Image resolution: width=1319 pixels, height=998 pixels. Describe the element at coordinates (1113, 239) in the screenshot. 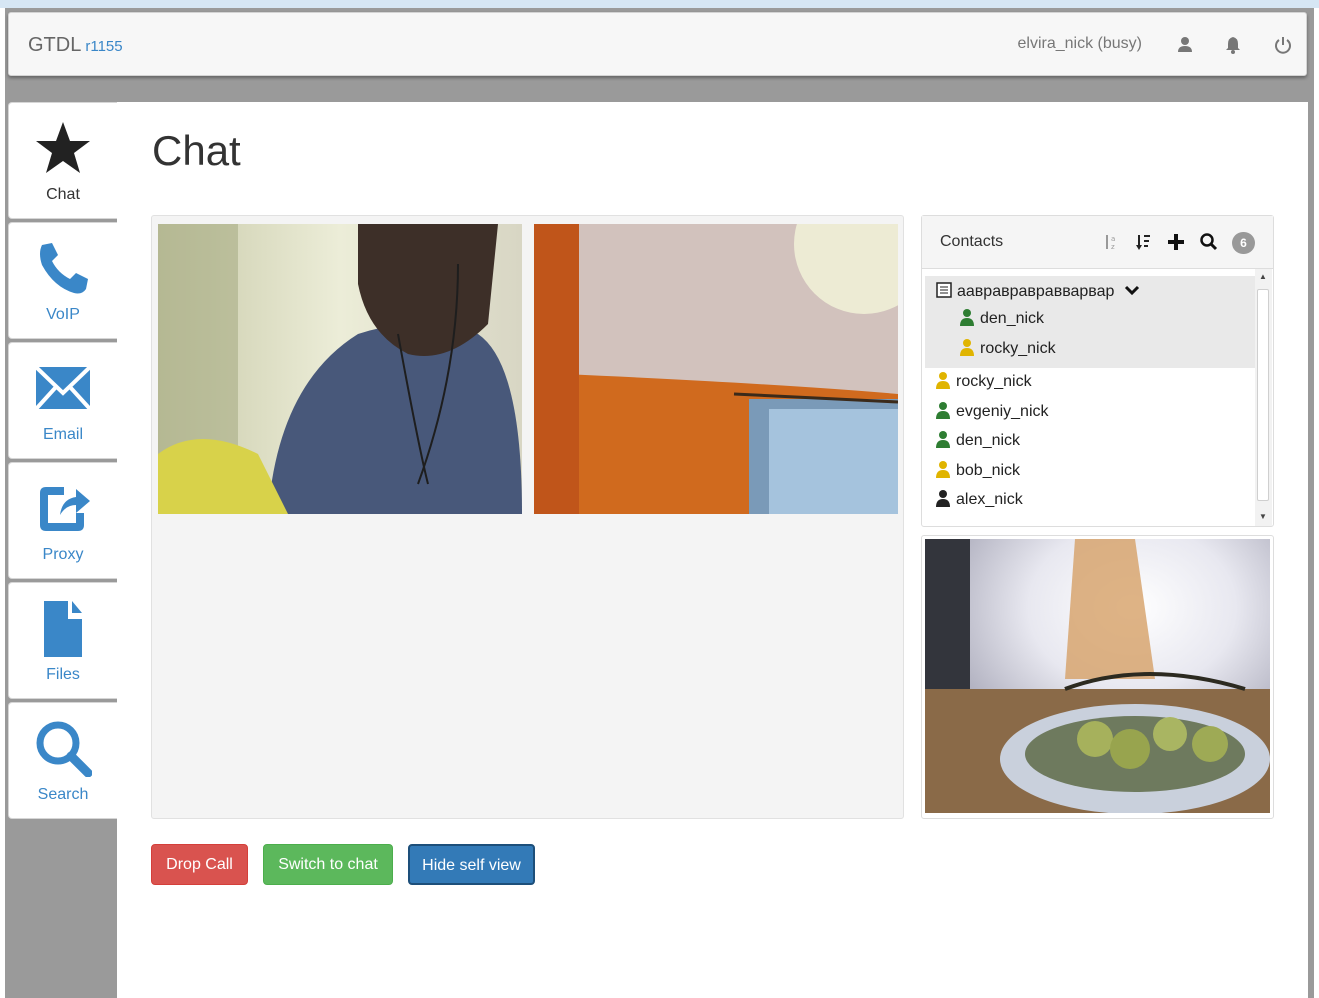

I see `svg-text: a` at that location.